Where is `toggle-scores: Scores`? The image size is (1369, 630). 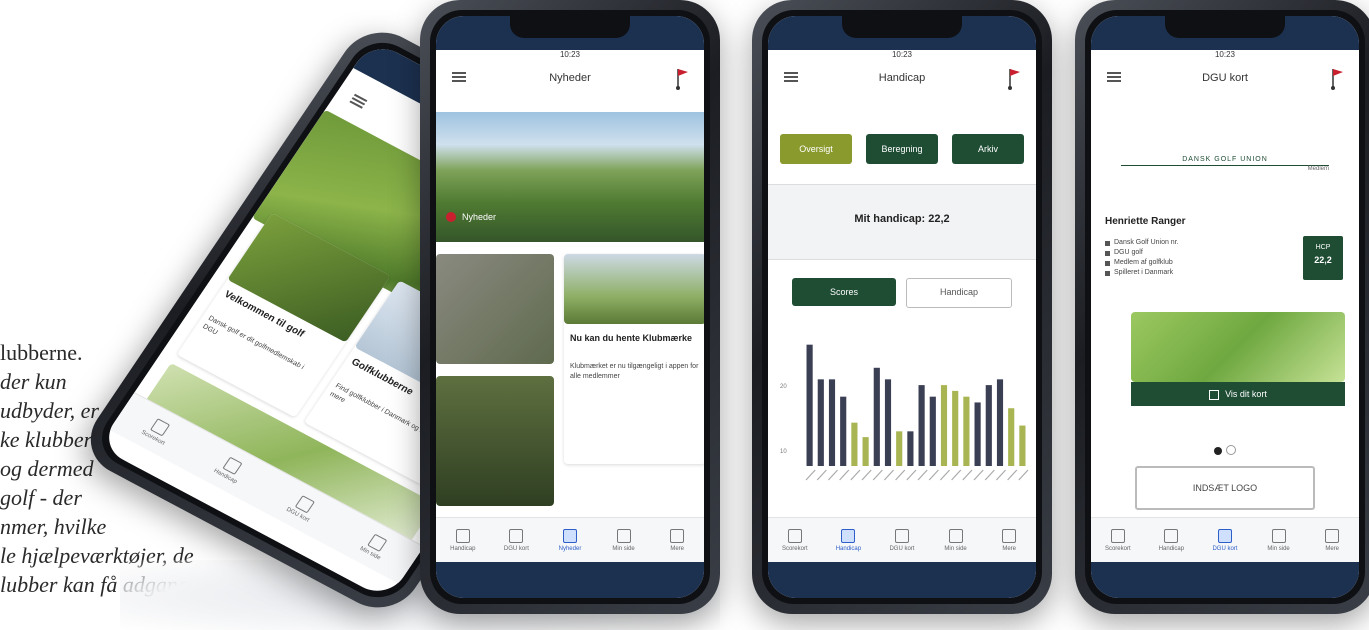 toggle-scores: Scores is located at coordinates (844, 292).